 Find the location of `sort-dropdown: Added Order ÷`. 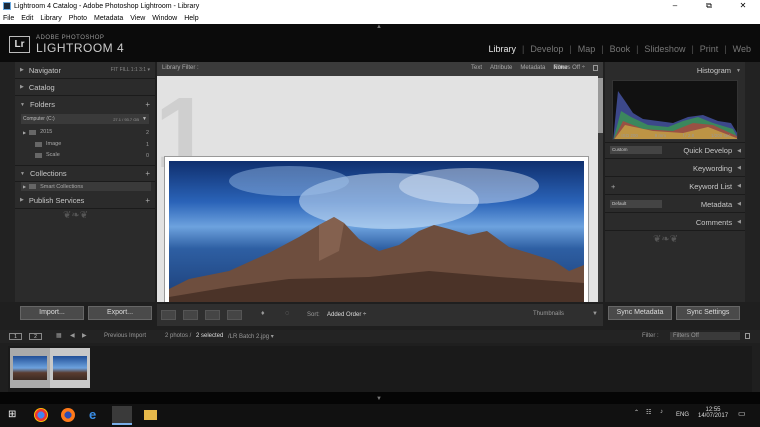

sort-dropdown: Added Order ÷ is located at coordinates (346, 315).